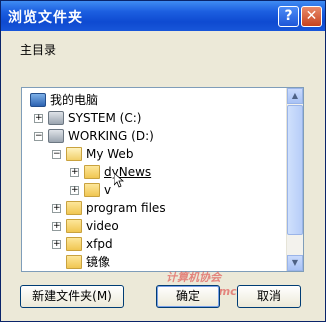 The image size is (326, 322). What do you see at coordinates (269, 296) in the screenshot?
I see `cancel-button: 取消` at bounding box center [269, 296].